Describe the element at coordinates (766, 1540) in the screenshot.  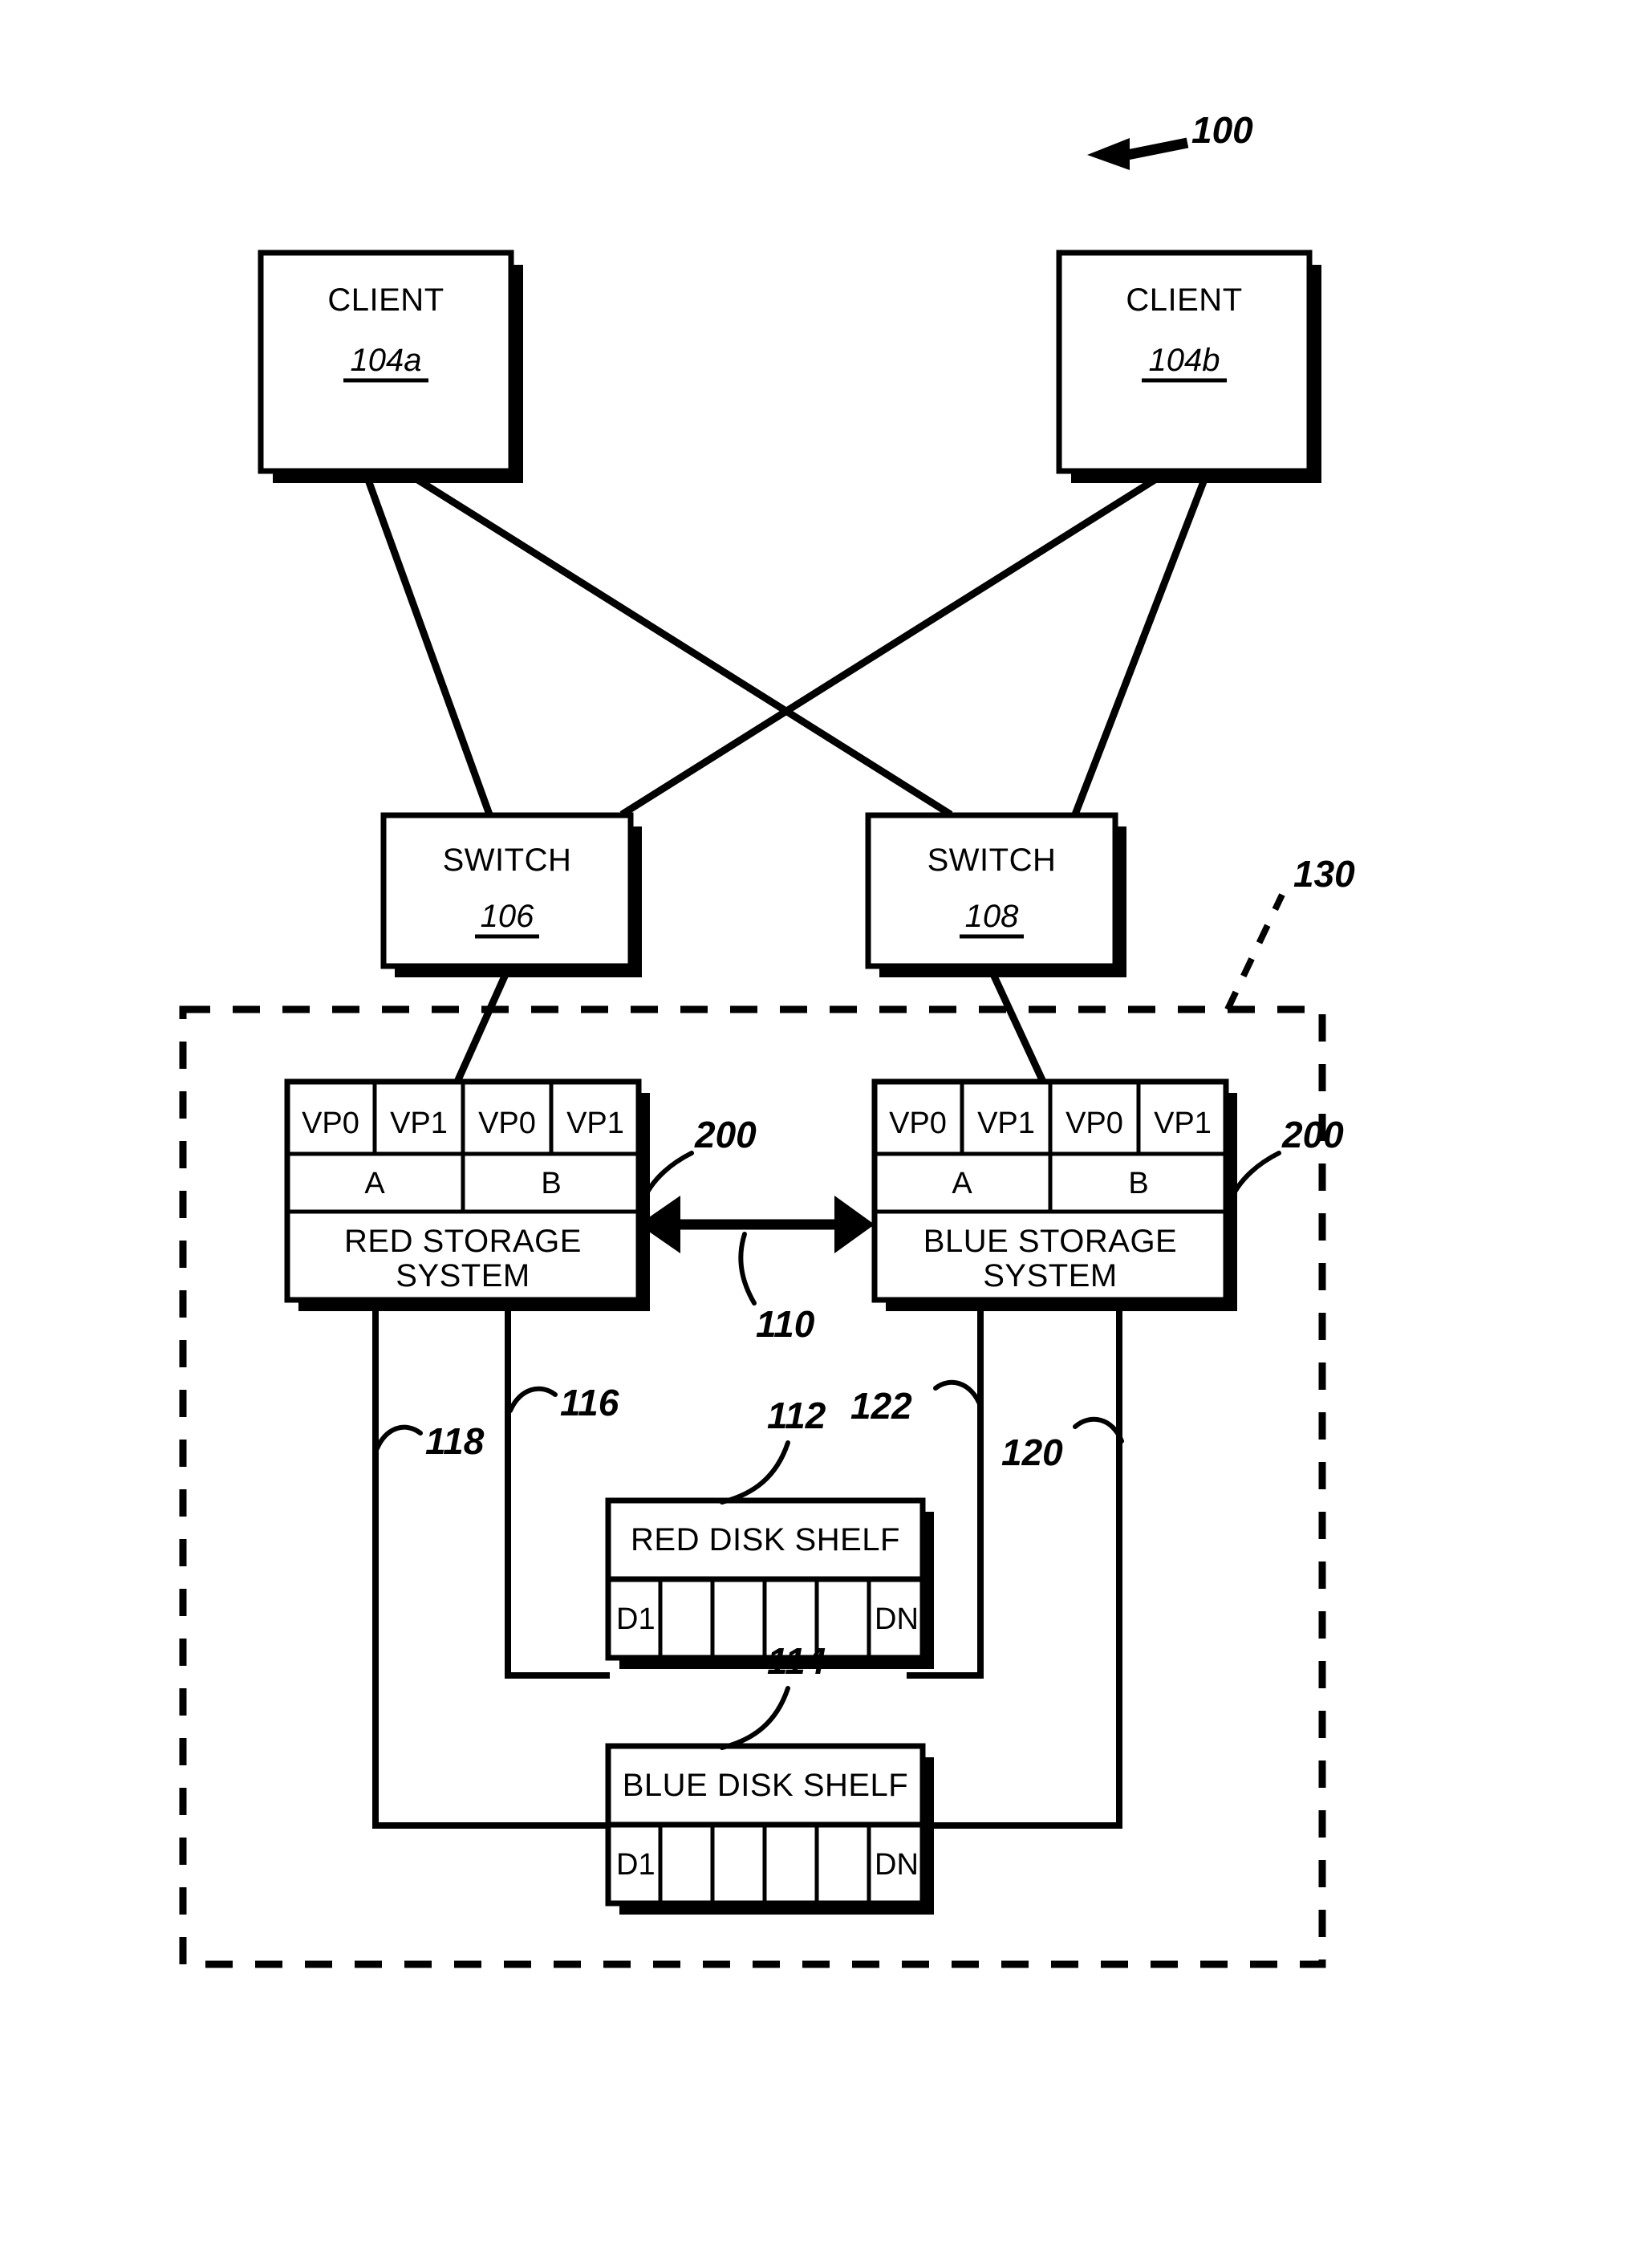
I see `red-disk-shelf-label: RED DISK SHELF` at that location.